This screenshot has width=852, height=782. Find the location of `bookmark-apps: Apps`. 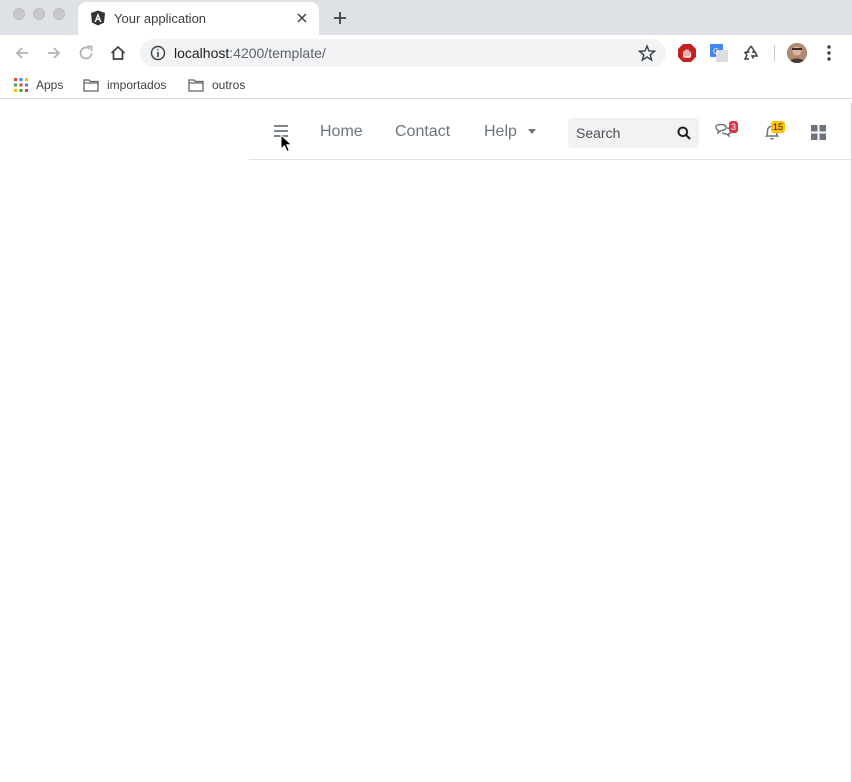

bookmark-apps: Apps is located at coordinates (38, 85).